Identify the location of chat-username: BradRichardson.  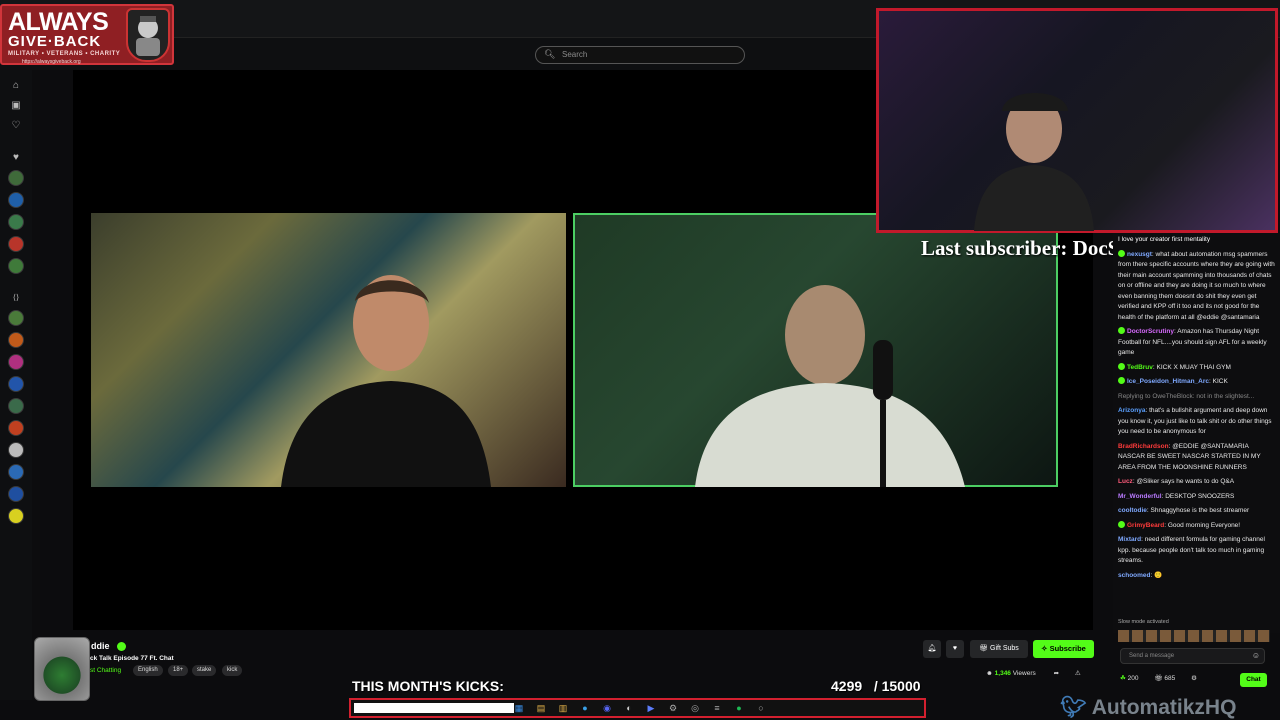
(1143, 446).